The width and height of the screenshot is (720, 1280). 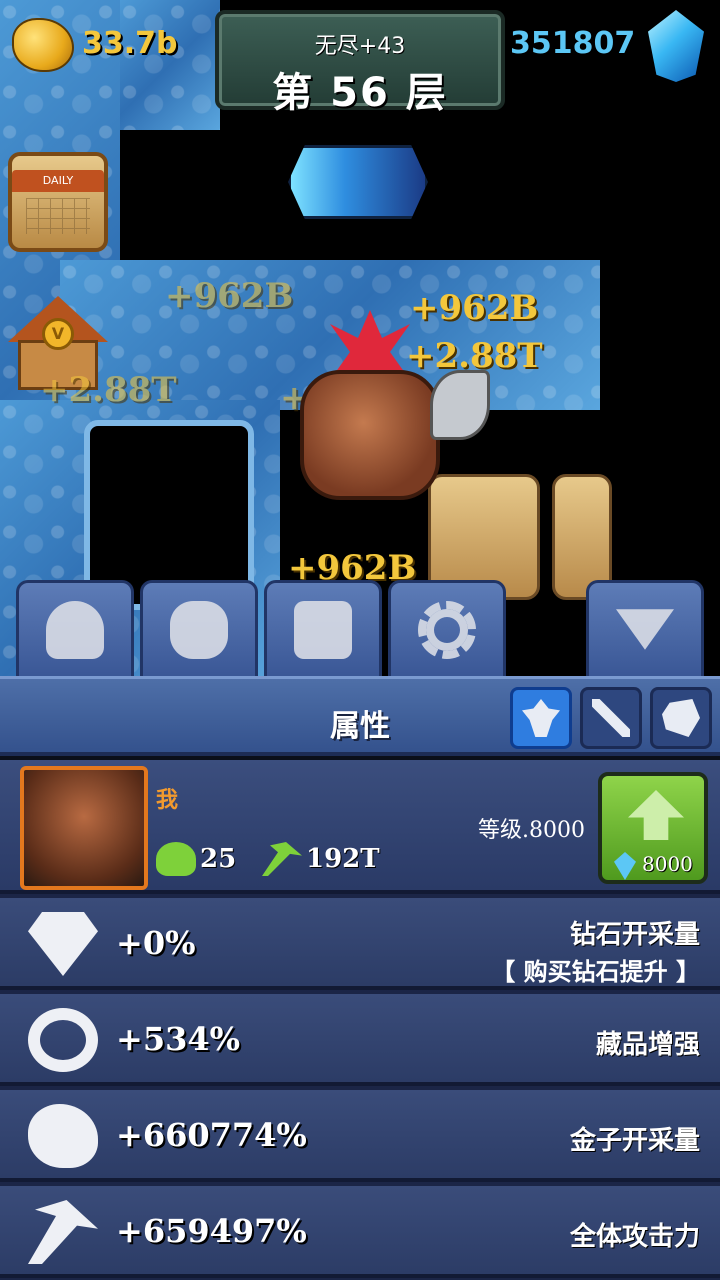 I want to click on floor-label: 第 56 层, so click(x=360, y=93).